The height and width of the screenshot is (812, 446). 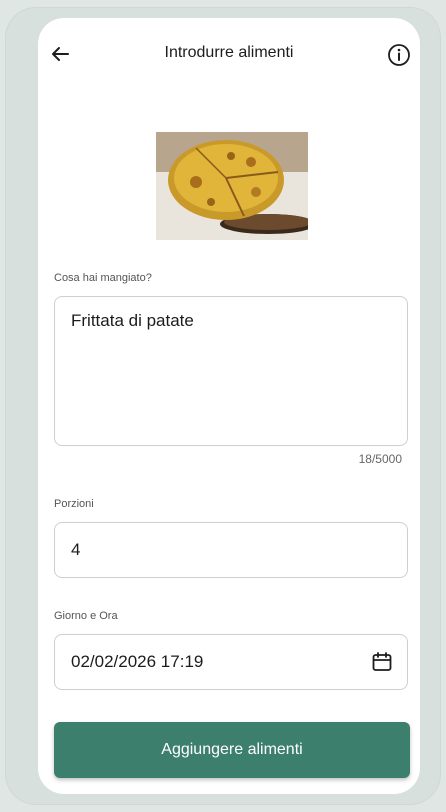 I want to click on add-food-button: Aggiungere alimenti, so click(x=232, y=750).